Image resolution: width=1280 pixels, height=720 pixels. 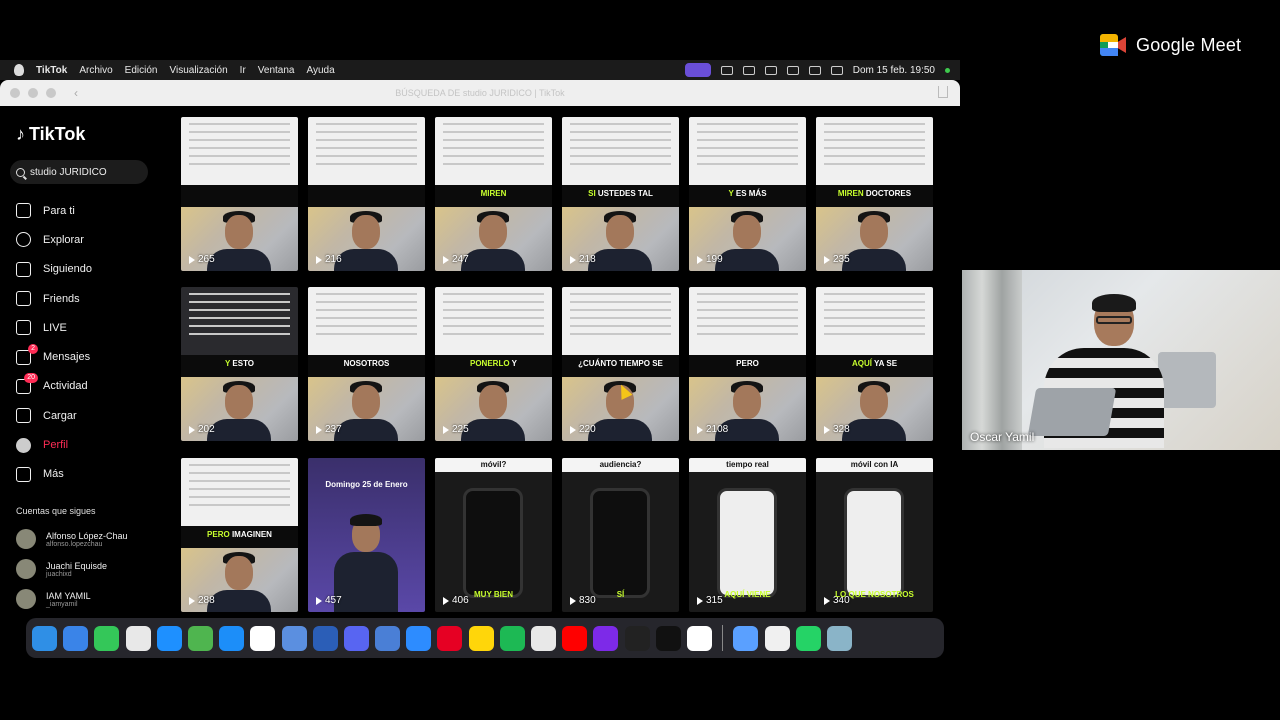 I want to click on view-count-value: 237, so click(x=333, y=429).